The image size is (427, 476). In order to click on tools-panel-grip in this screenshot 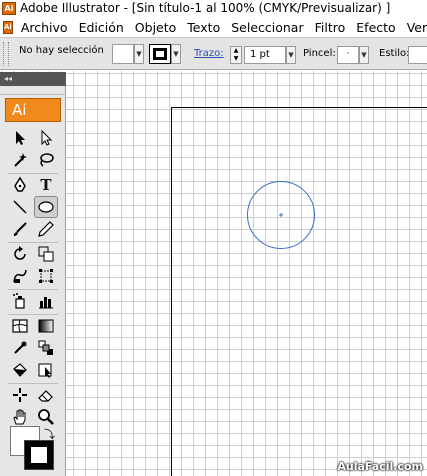, I will do `click(33, 91)`.